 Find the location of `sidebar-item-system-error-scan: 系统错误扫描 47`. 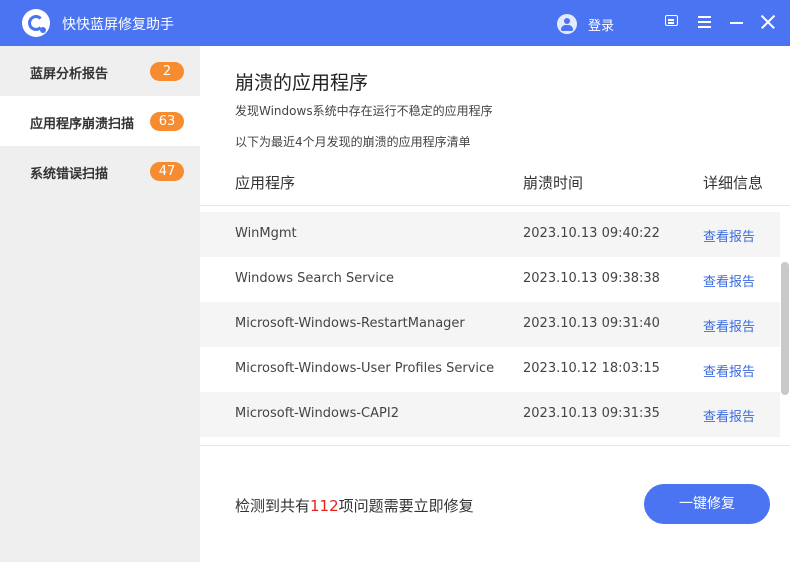

sidebar-item-system-error-scan: 系统错误扫描 47 is located at coordinates (100, 171).